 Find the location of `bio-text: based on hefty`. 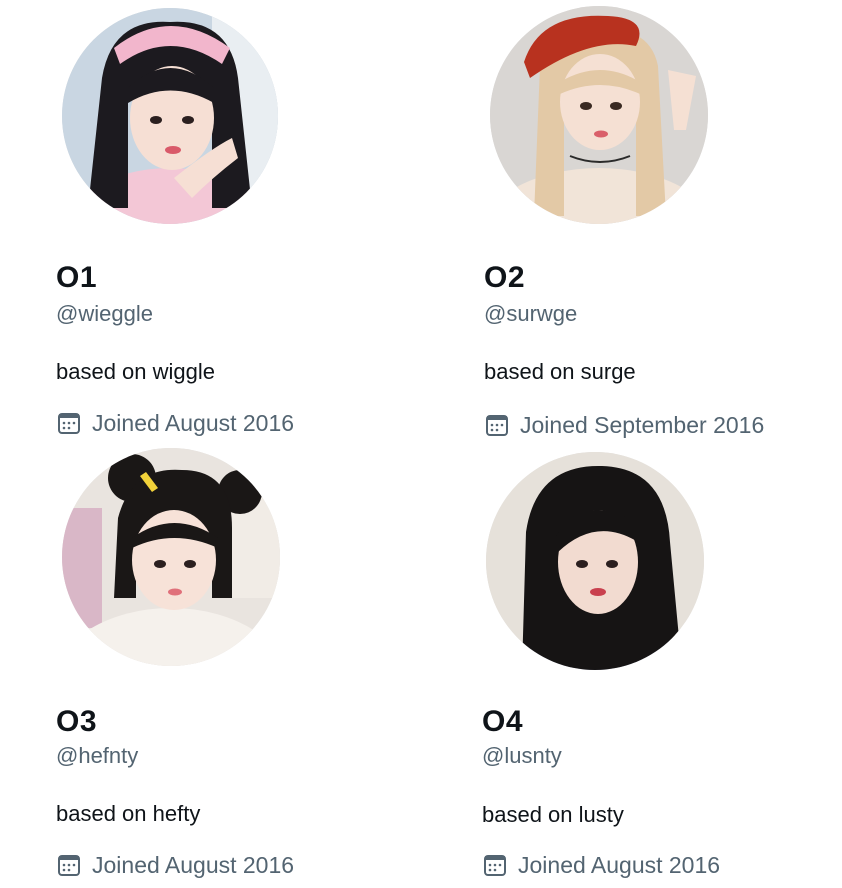

bio-text: based on hefty is located at coordinates (128, 813).